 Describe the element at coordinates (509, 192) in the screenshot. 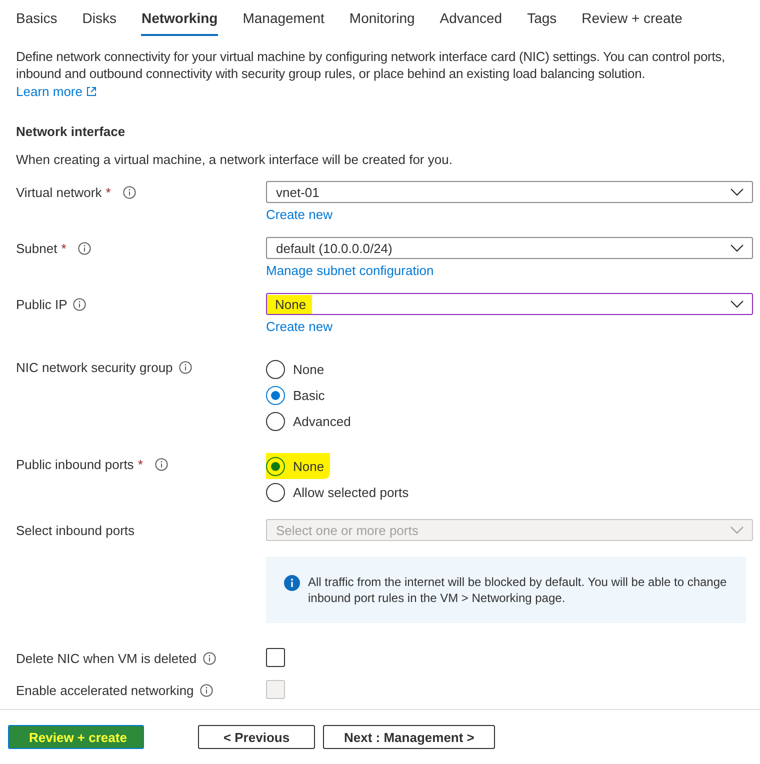

I see `dropdown: vnet-01` at that location.